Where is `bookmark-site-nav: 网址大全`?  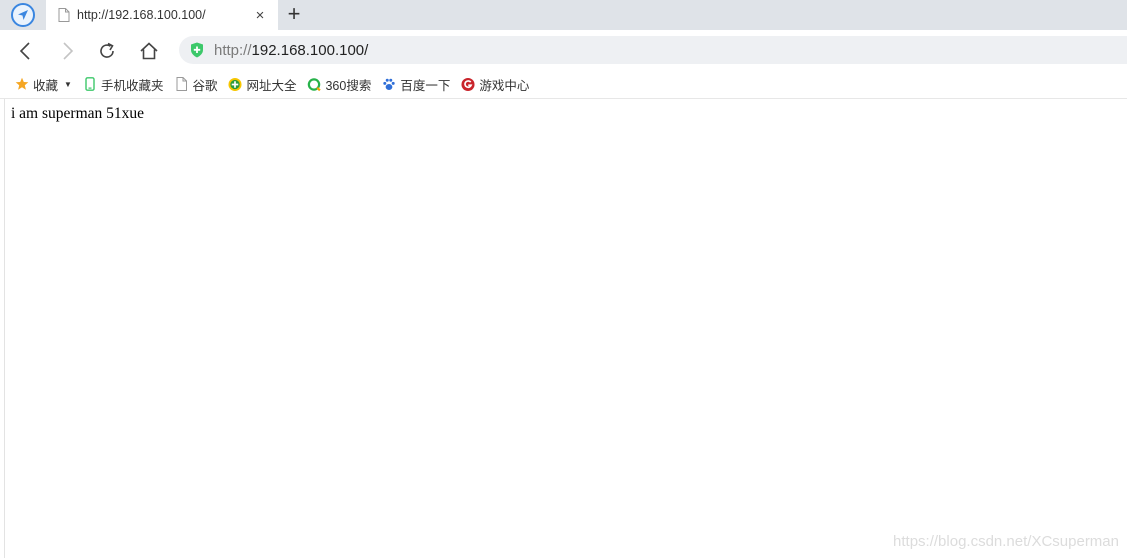
bookmark-site-nav: 网址大全 is located at coordinates (262, 84).